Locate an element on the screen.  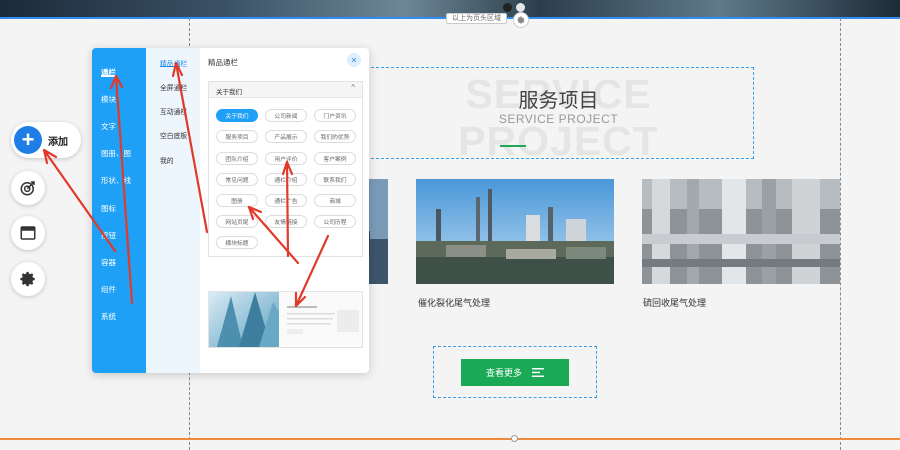
category-item: 按钮 is located at coordinates (108, 235).